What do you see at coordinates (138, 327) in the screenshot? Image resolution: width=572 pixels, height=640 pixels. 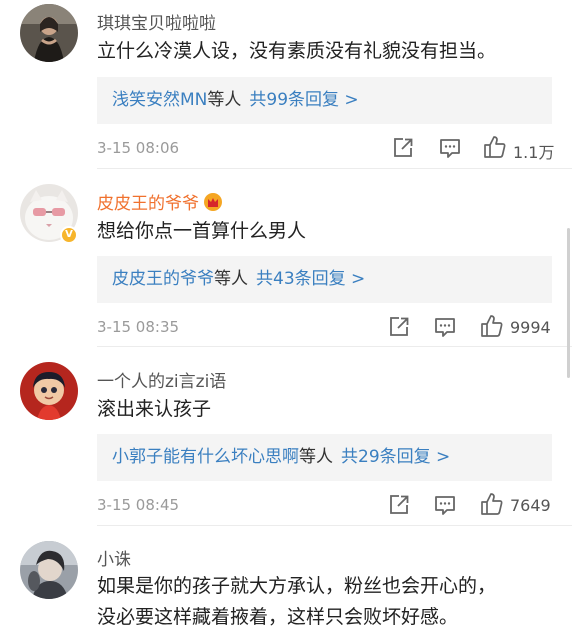 I see `comment-time: 3-15 08:35` at bounding box center [138, 327].